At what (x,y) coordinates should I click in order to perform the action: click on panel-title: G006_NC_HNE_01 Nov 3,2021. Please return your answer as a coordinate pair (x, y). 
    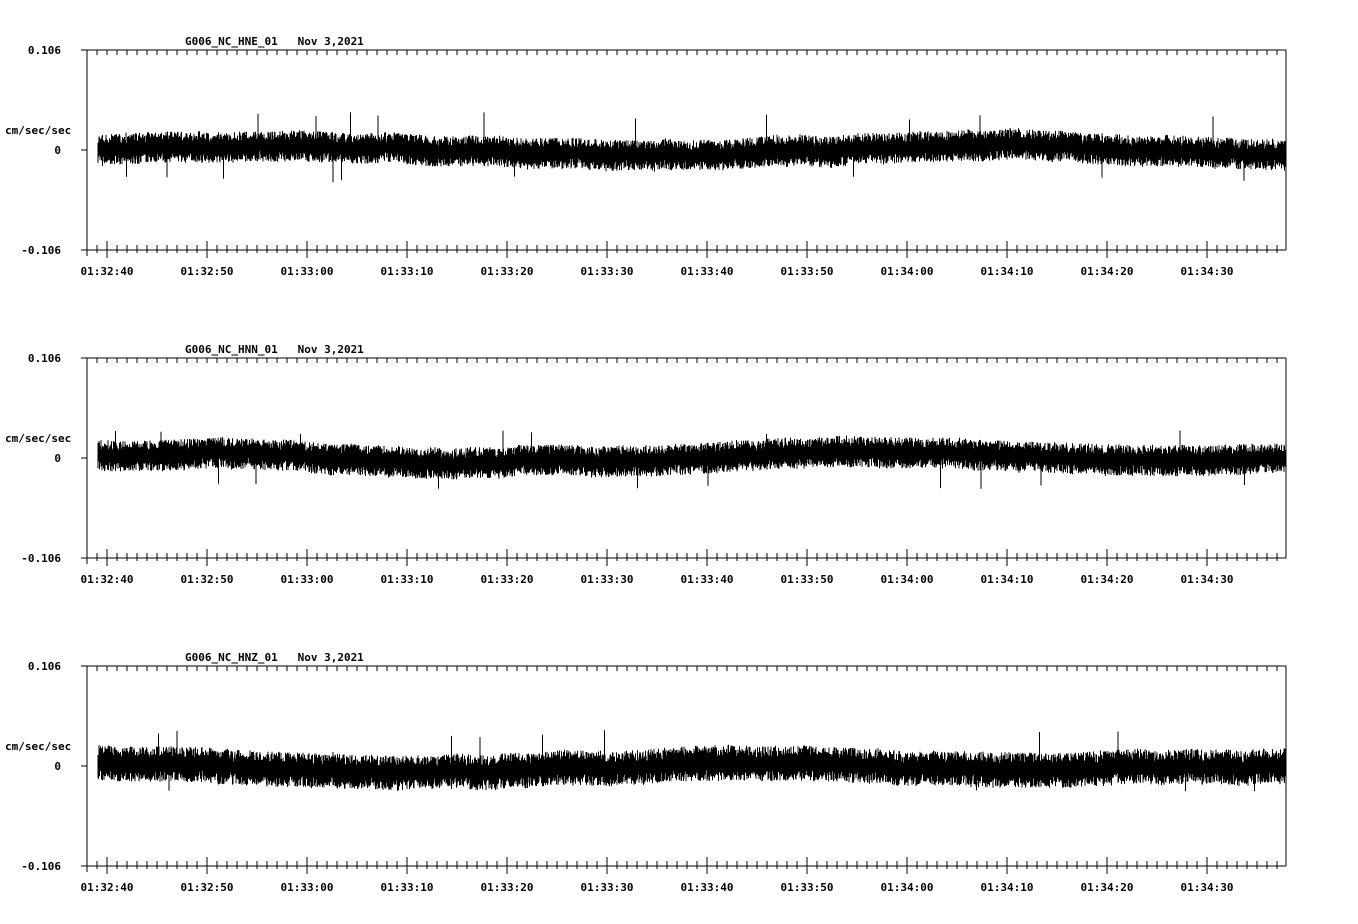
    Looking at the image, I should click on (274, 41).